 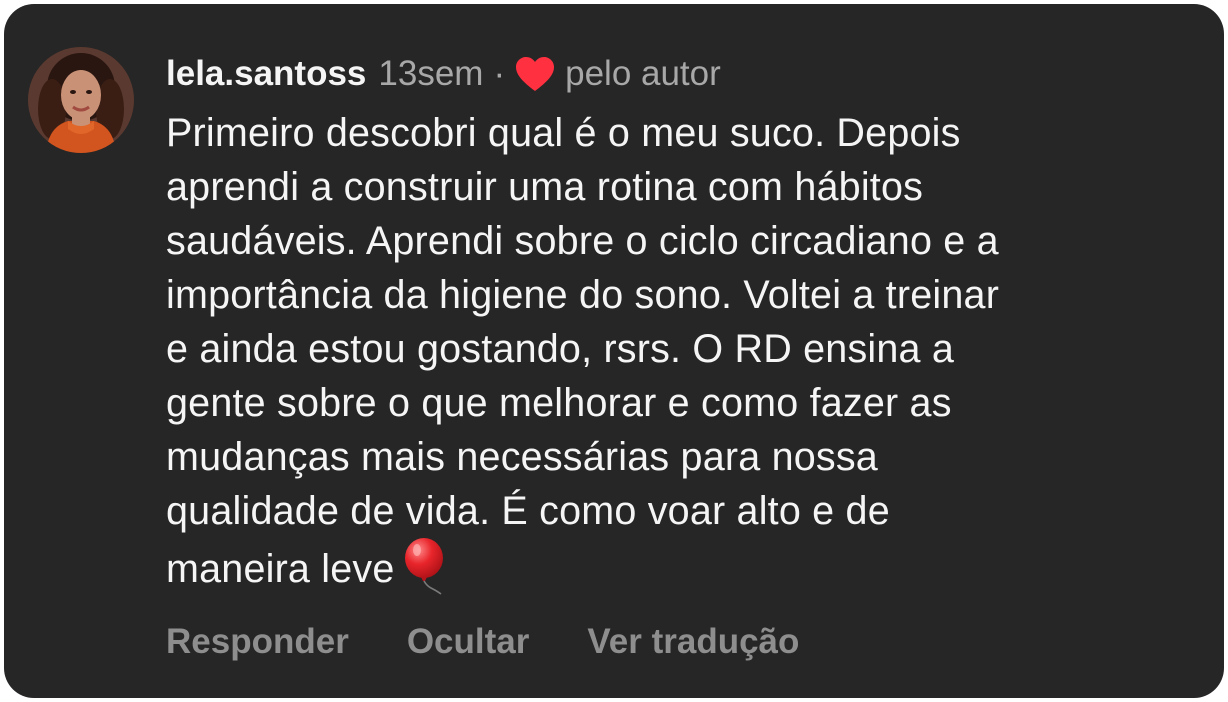 What do you see at coordinates (424, 567) in the screenshot?
I see `balloon-emoji-icon` at bounding box center [424, 567].